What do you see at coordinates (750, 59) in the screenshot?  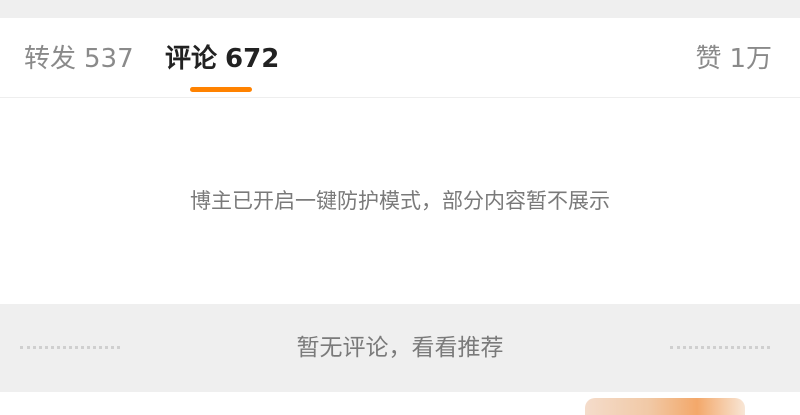 I see `tab-likes-count: 1万` at bounding box center [750, 59].